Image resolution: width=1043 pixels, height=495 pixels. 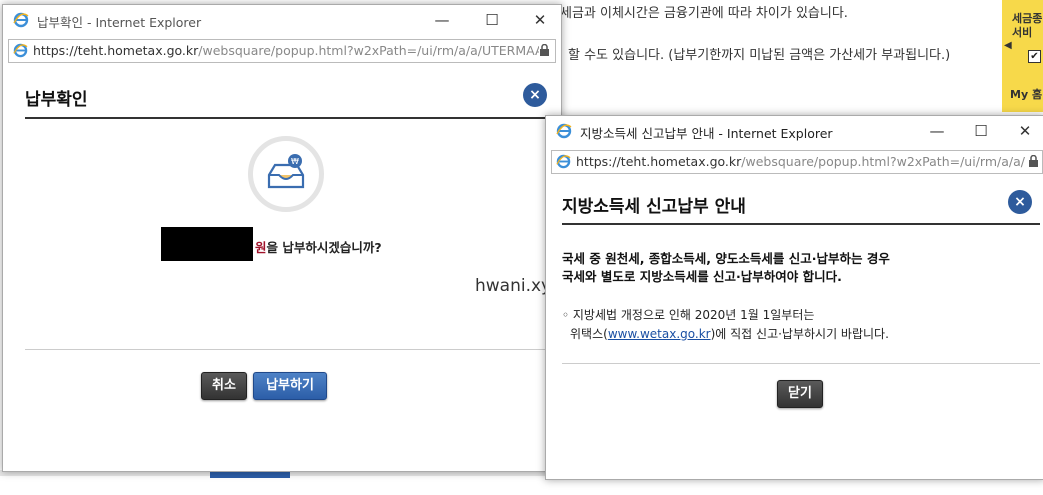 What do you see at coordinates (318, 247) in the screenshot?
I see `payment-question: 원을 납부하시겠습니까?` at bounding box center [318, 247].